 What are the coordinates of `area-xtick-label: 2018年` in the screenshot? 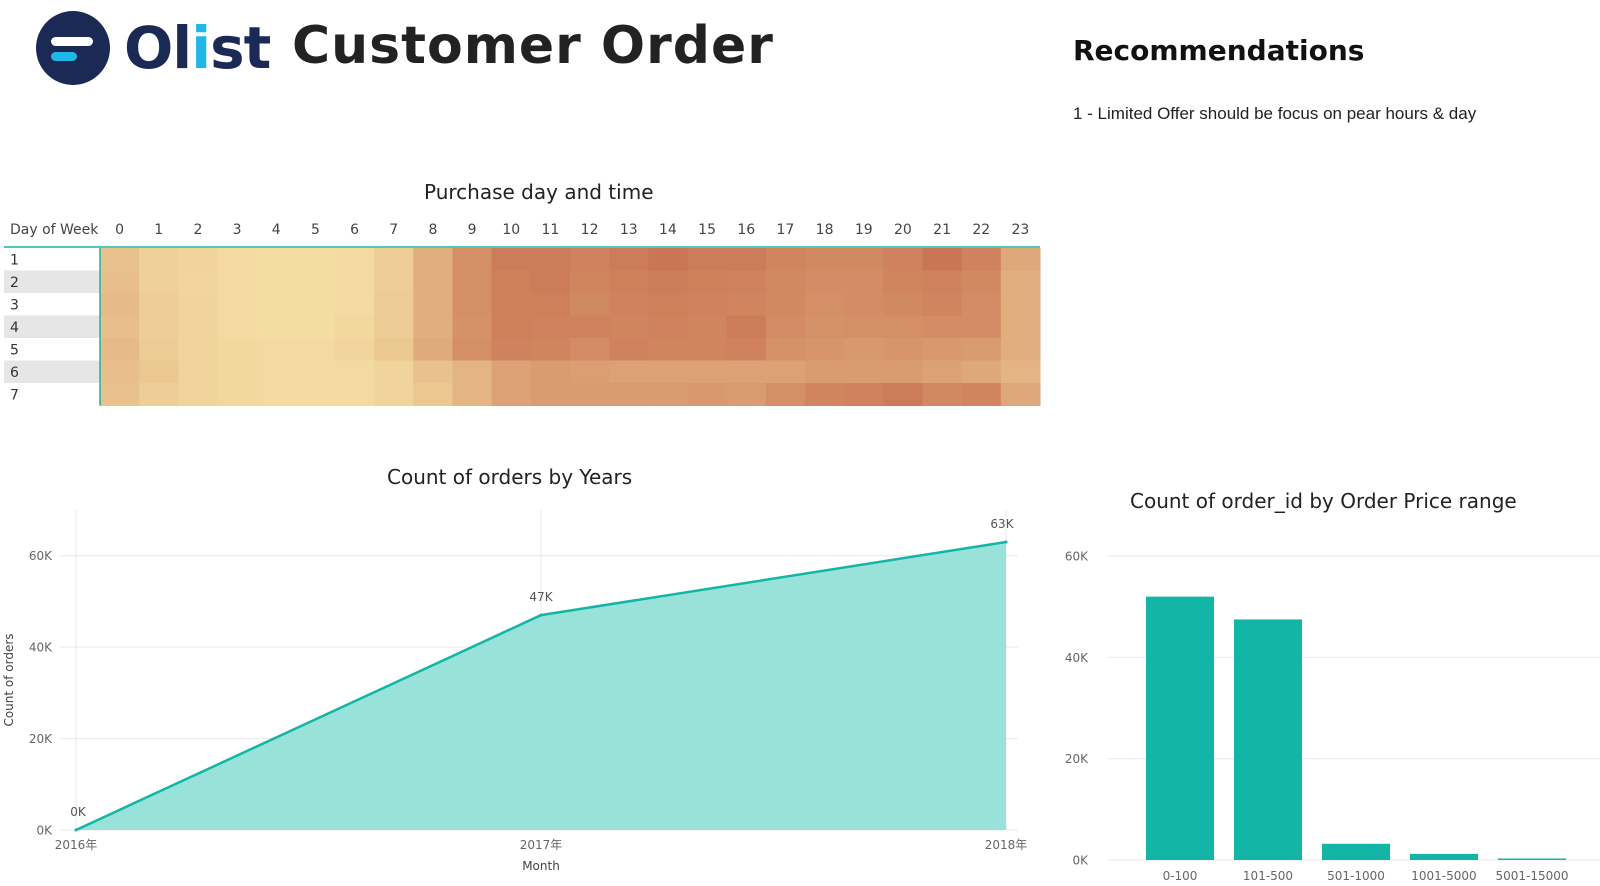 It's located at (1006, 845).